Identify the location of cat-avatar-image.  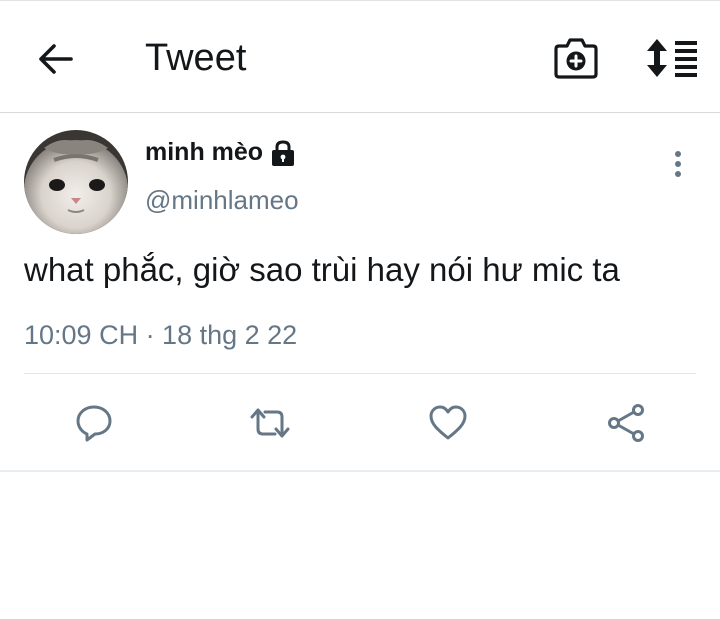
(76, 182).